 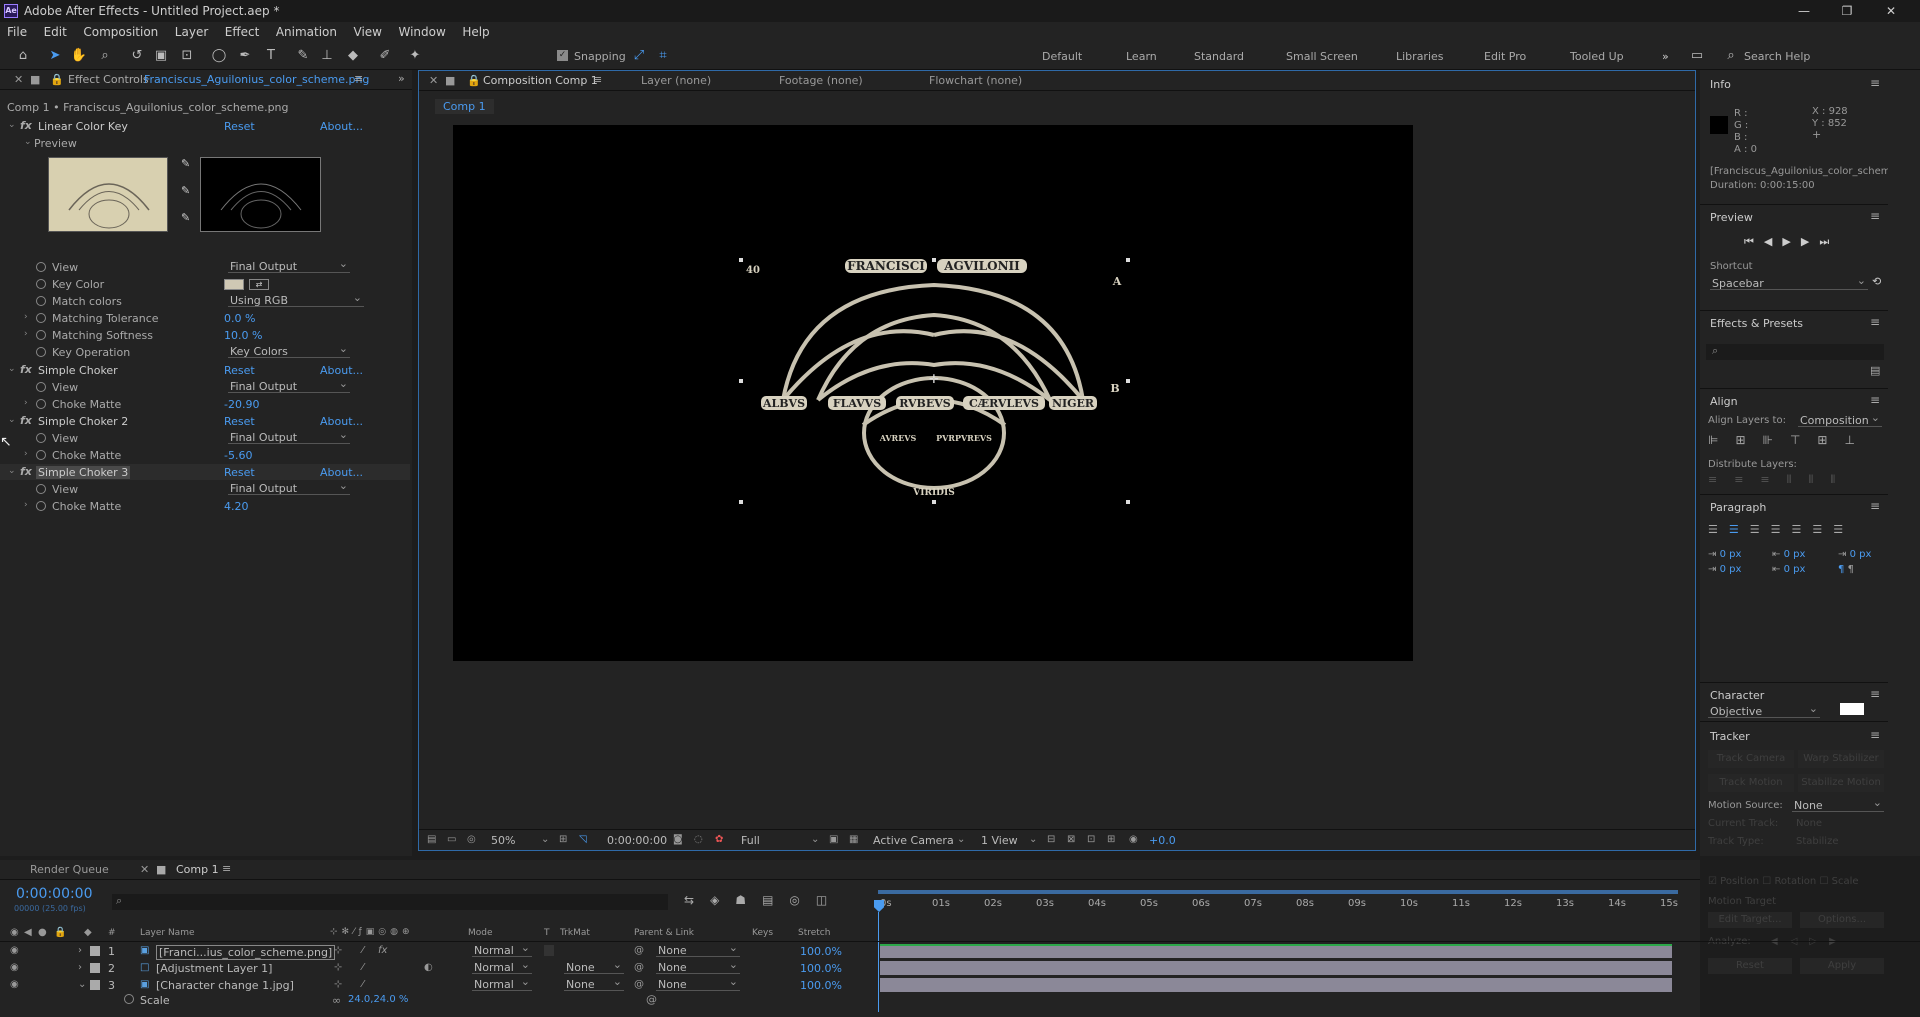 I want to click on monitor-icon: ▭, so click(x=451, y=839).